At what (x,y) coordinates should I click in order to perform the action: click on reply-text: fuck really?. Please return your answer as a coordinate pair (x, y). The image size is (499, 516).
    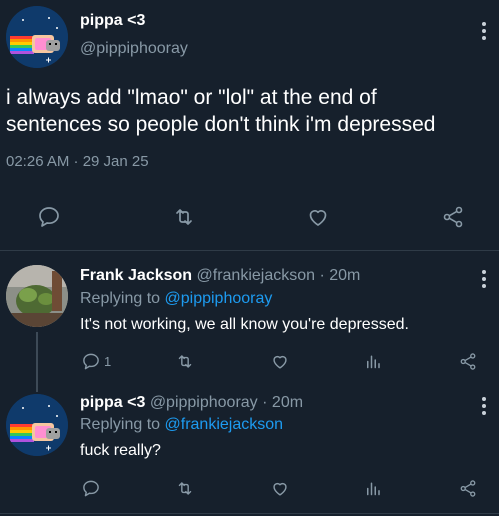
    Looking at the image, I should click on (120, 450).